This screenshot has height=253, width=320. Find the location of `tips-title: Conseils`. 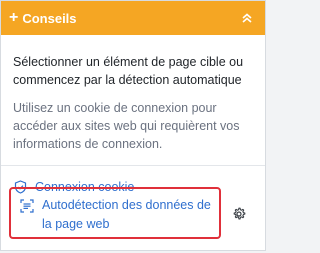

tips-title: Conseils is located at coordinates (49, 18).